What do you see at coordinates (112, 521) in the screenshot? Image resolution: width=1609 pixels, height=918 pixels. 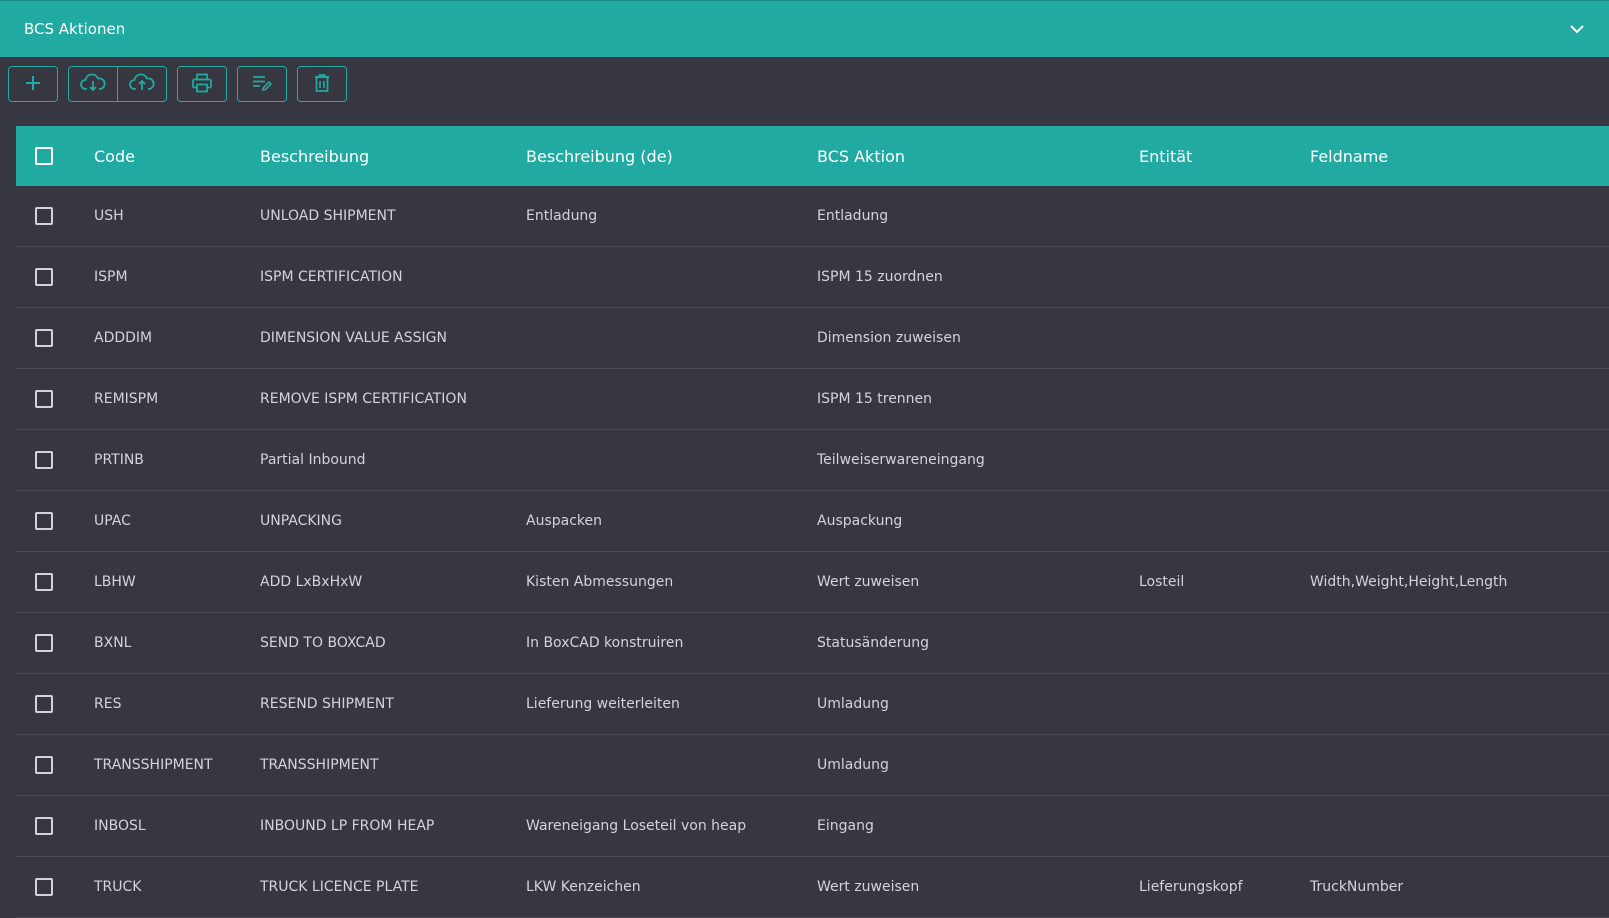 I see `cell-code: UPAC` at bounding box center [112, 521].